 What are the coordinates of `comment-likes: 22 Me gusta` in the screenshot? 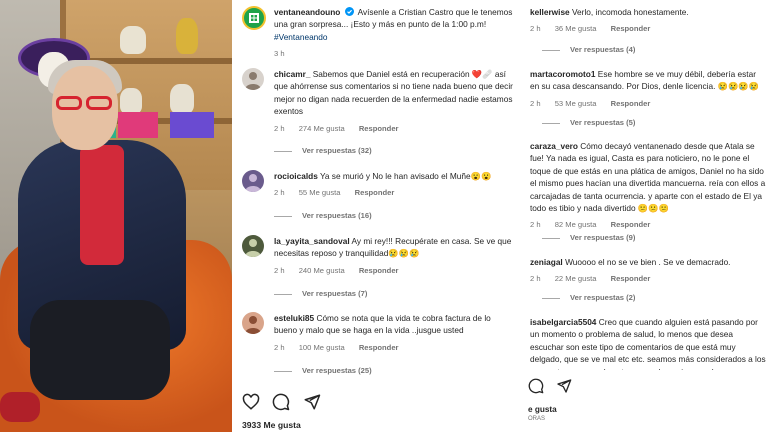 It's located at (576, 278).